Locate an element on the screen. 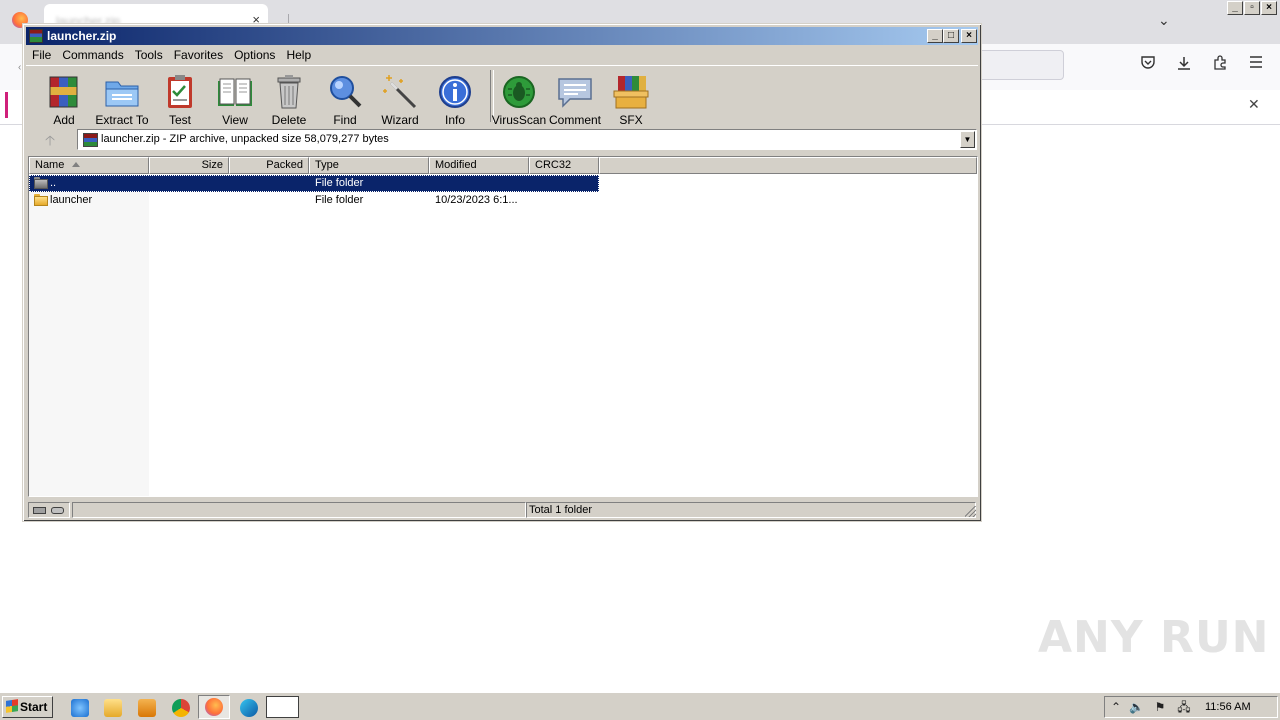 This screenshot has width=1280, height=720. browser-url-bar is located at coordinates (1020, 65).